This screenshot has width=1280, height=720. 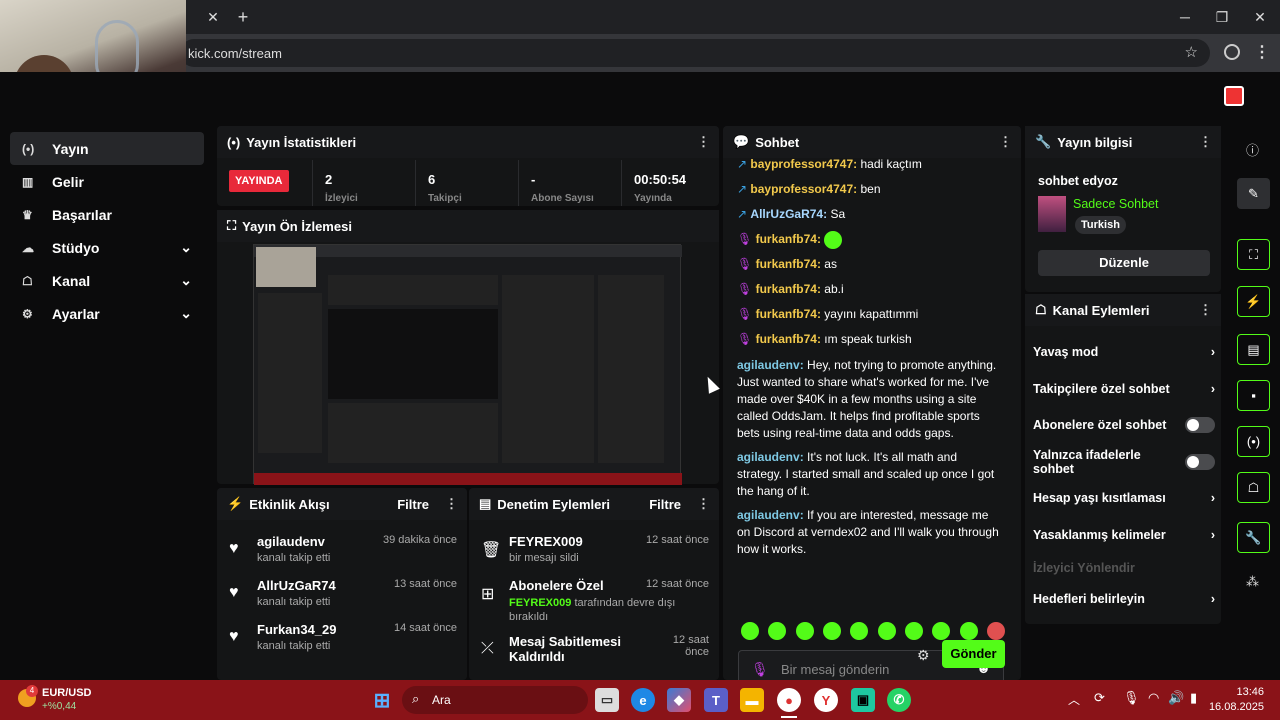 I want to click on badge-icon: ↗, so click(x=742, y=214).